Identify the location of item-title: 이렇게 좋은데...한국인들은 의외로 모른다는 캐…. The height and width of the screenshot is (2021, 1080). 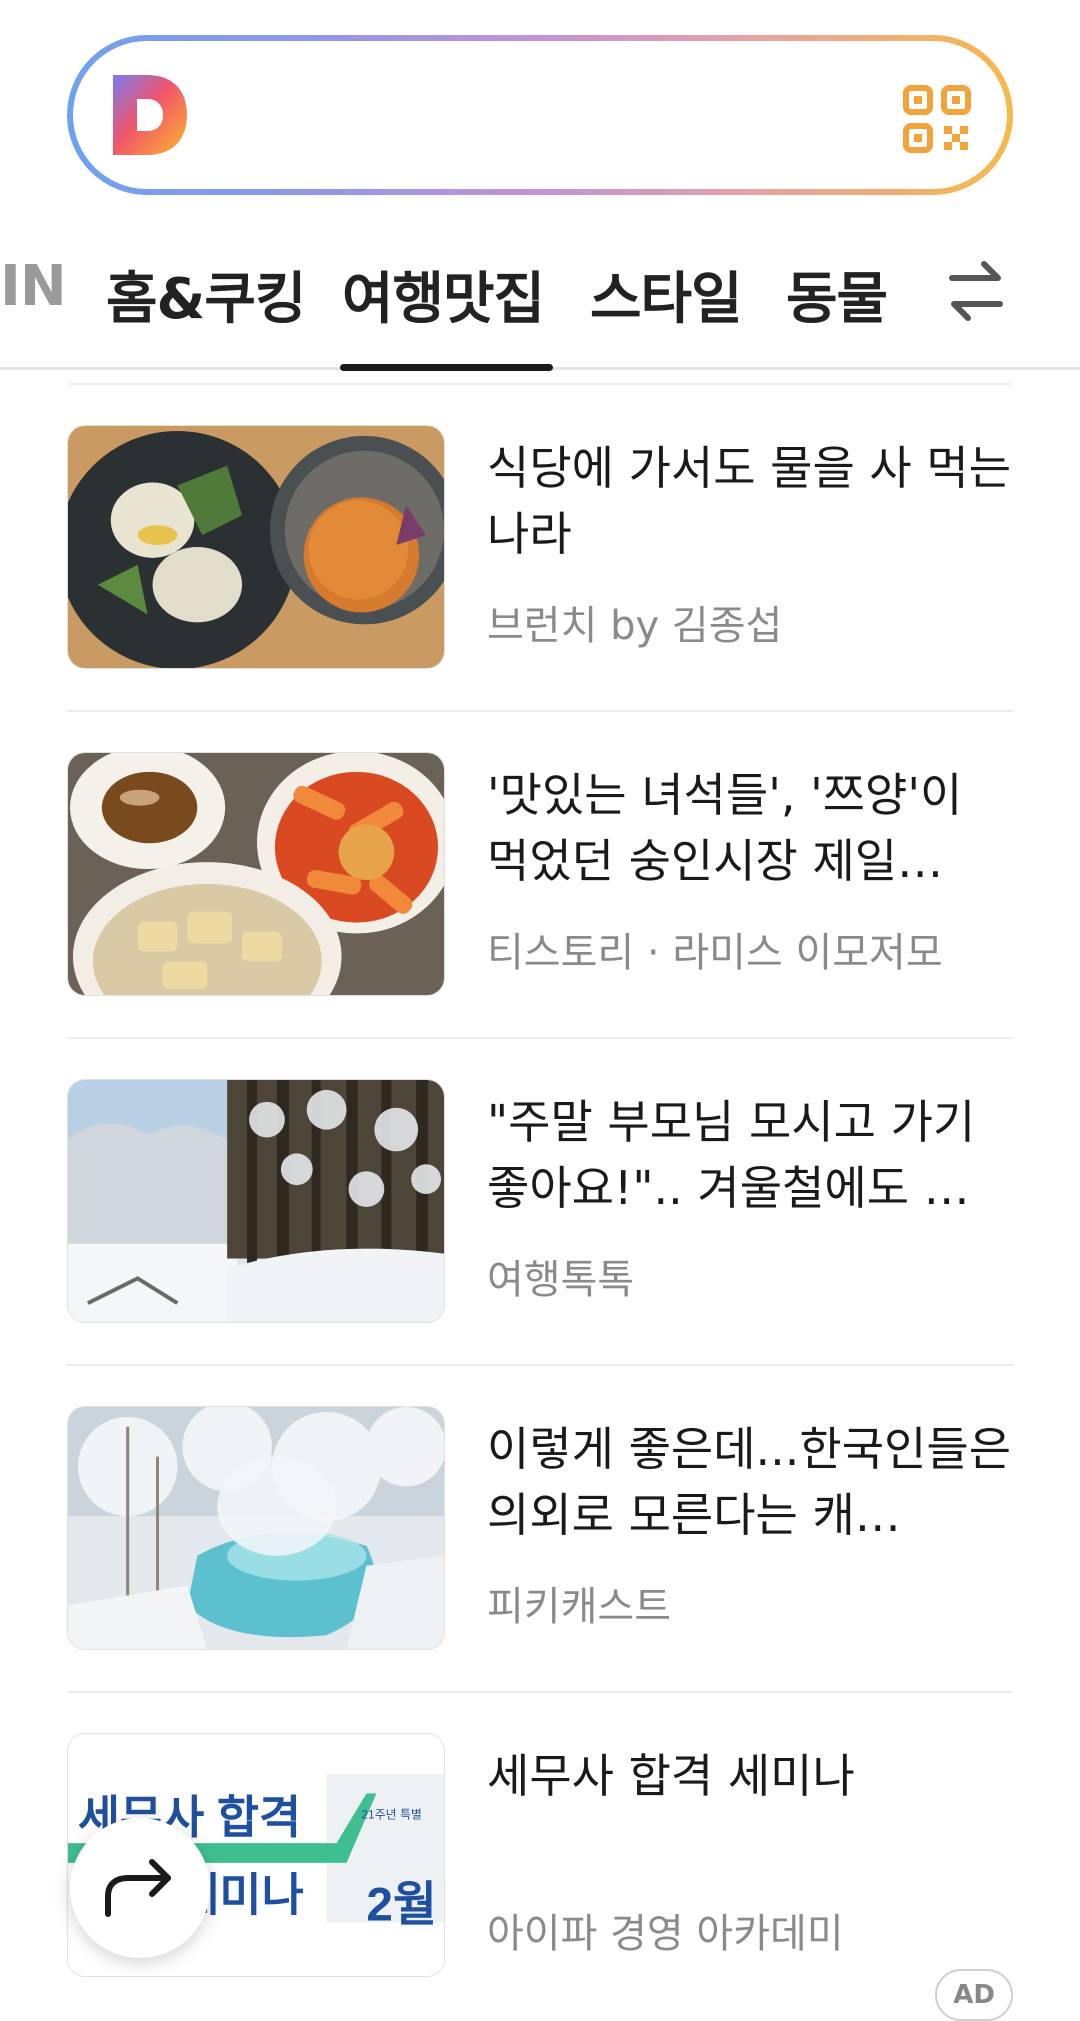
(750, 1482).